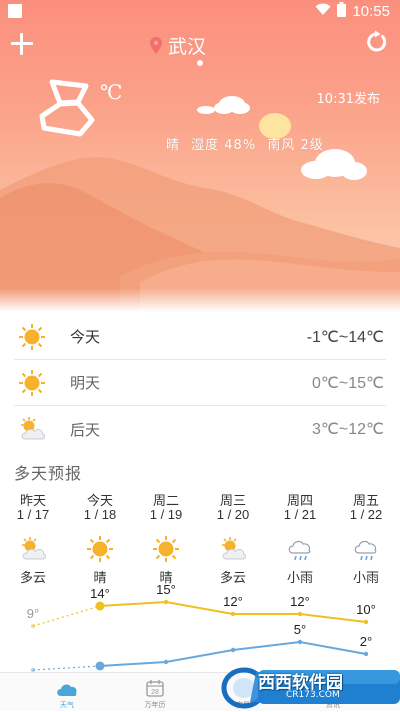 This screenshot has width=400, height=712. Describe the element at coordinates (100, 593) in the screenshot. I see `high-temp-label: 14°` at that location.